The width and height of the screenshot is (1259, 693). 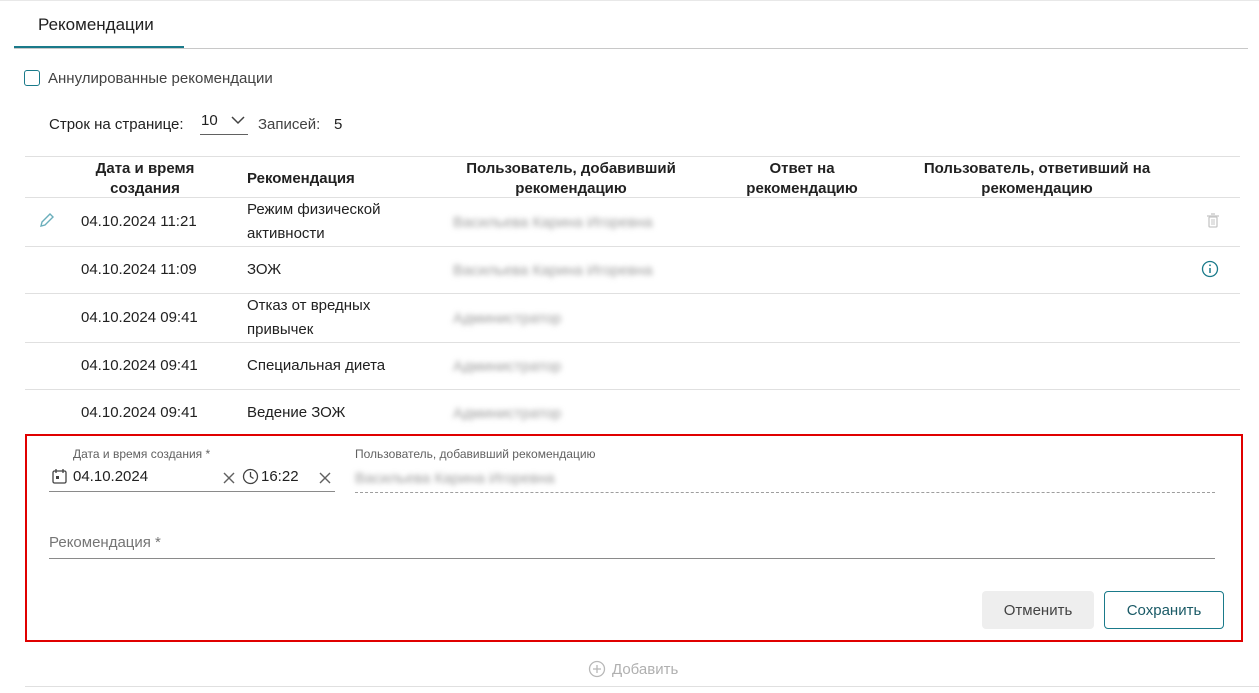 I want to click on annulled-checkbox, so click(x=32, y=78).